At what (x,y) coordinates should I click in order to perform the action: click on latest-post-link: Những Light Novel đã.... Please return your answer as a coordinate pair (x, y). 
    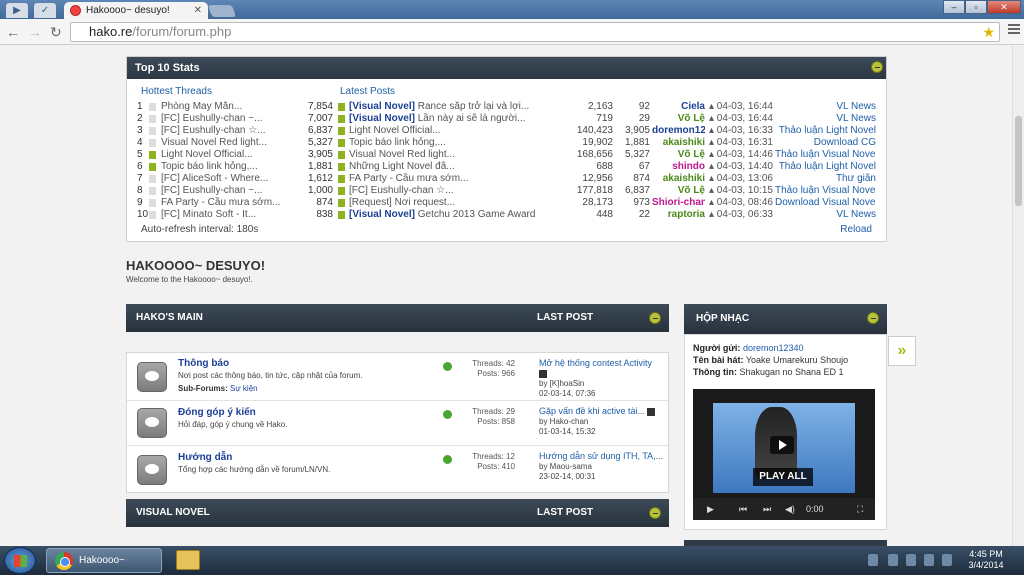
    Looking at the image, I should click on (449, 167).